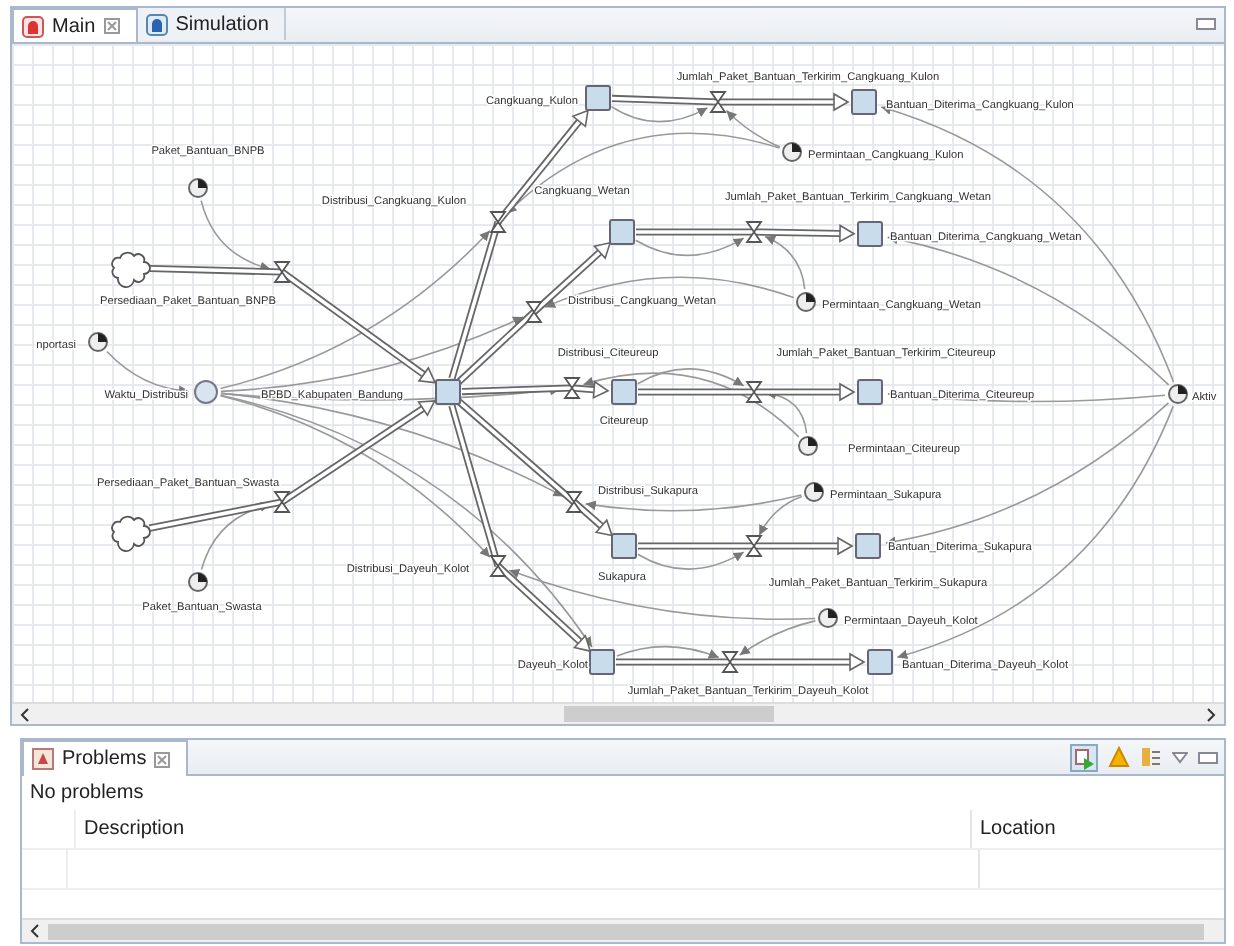  What do you see at coordinates (156, 24) in the screenshot?
I see `simulation-icon` at bounding box center [156, 24].